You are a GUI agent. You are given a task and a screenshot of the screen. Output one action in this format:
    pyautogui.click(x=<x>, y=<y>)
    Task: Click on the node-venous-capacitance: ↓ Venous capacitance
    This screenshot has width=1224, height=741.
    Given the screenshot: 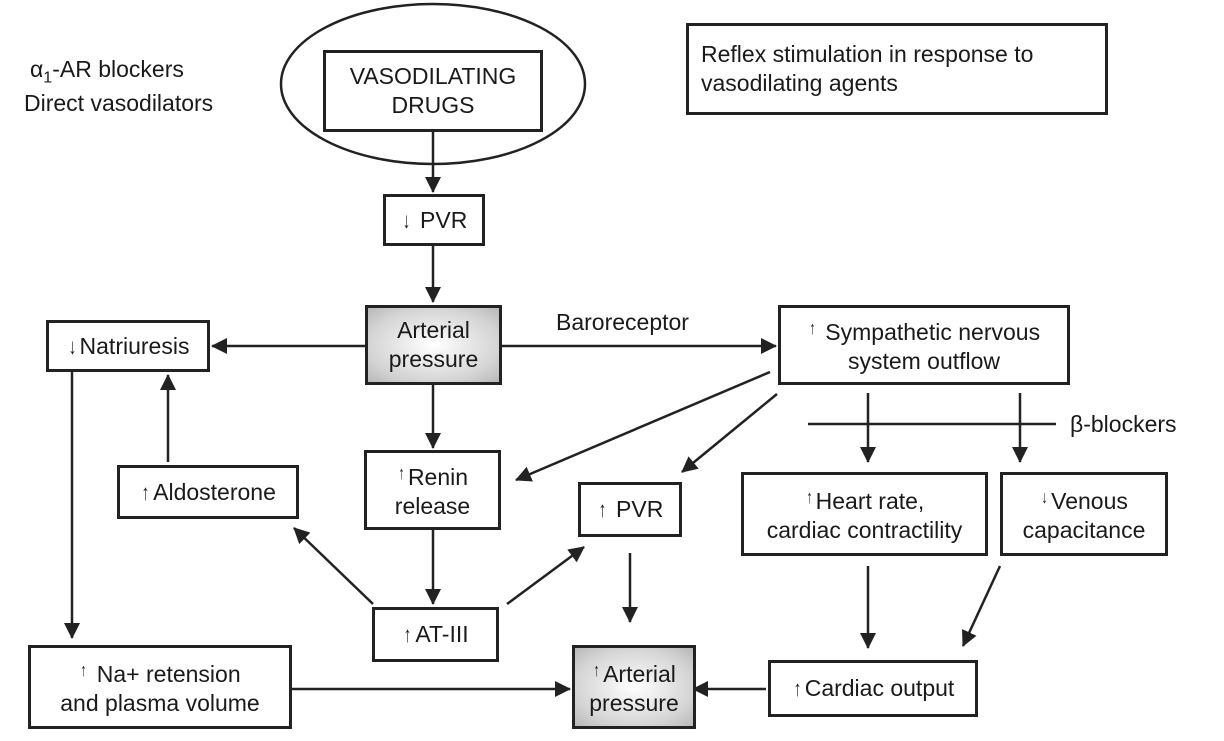 What is the action you would take?
    pyautogui.click(x=1084, y=514)
    